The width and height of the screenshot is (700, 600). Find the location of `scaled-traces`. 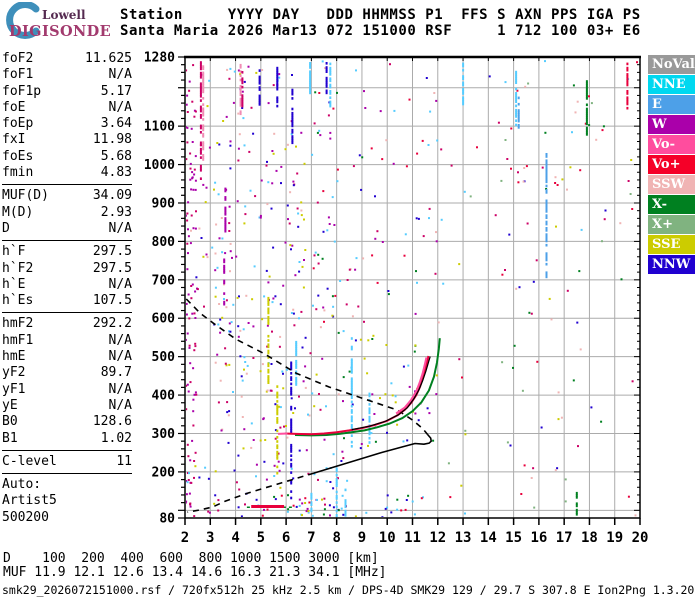

scaled-traces is located at coordinates (313, 405).